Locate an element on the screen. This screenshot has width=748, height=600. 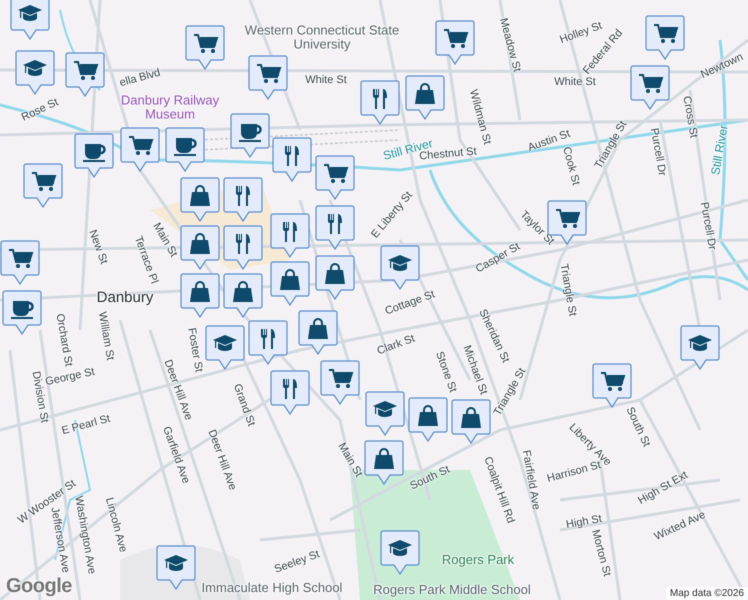
street-label: Rose St is located at coordinates (40, 110).